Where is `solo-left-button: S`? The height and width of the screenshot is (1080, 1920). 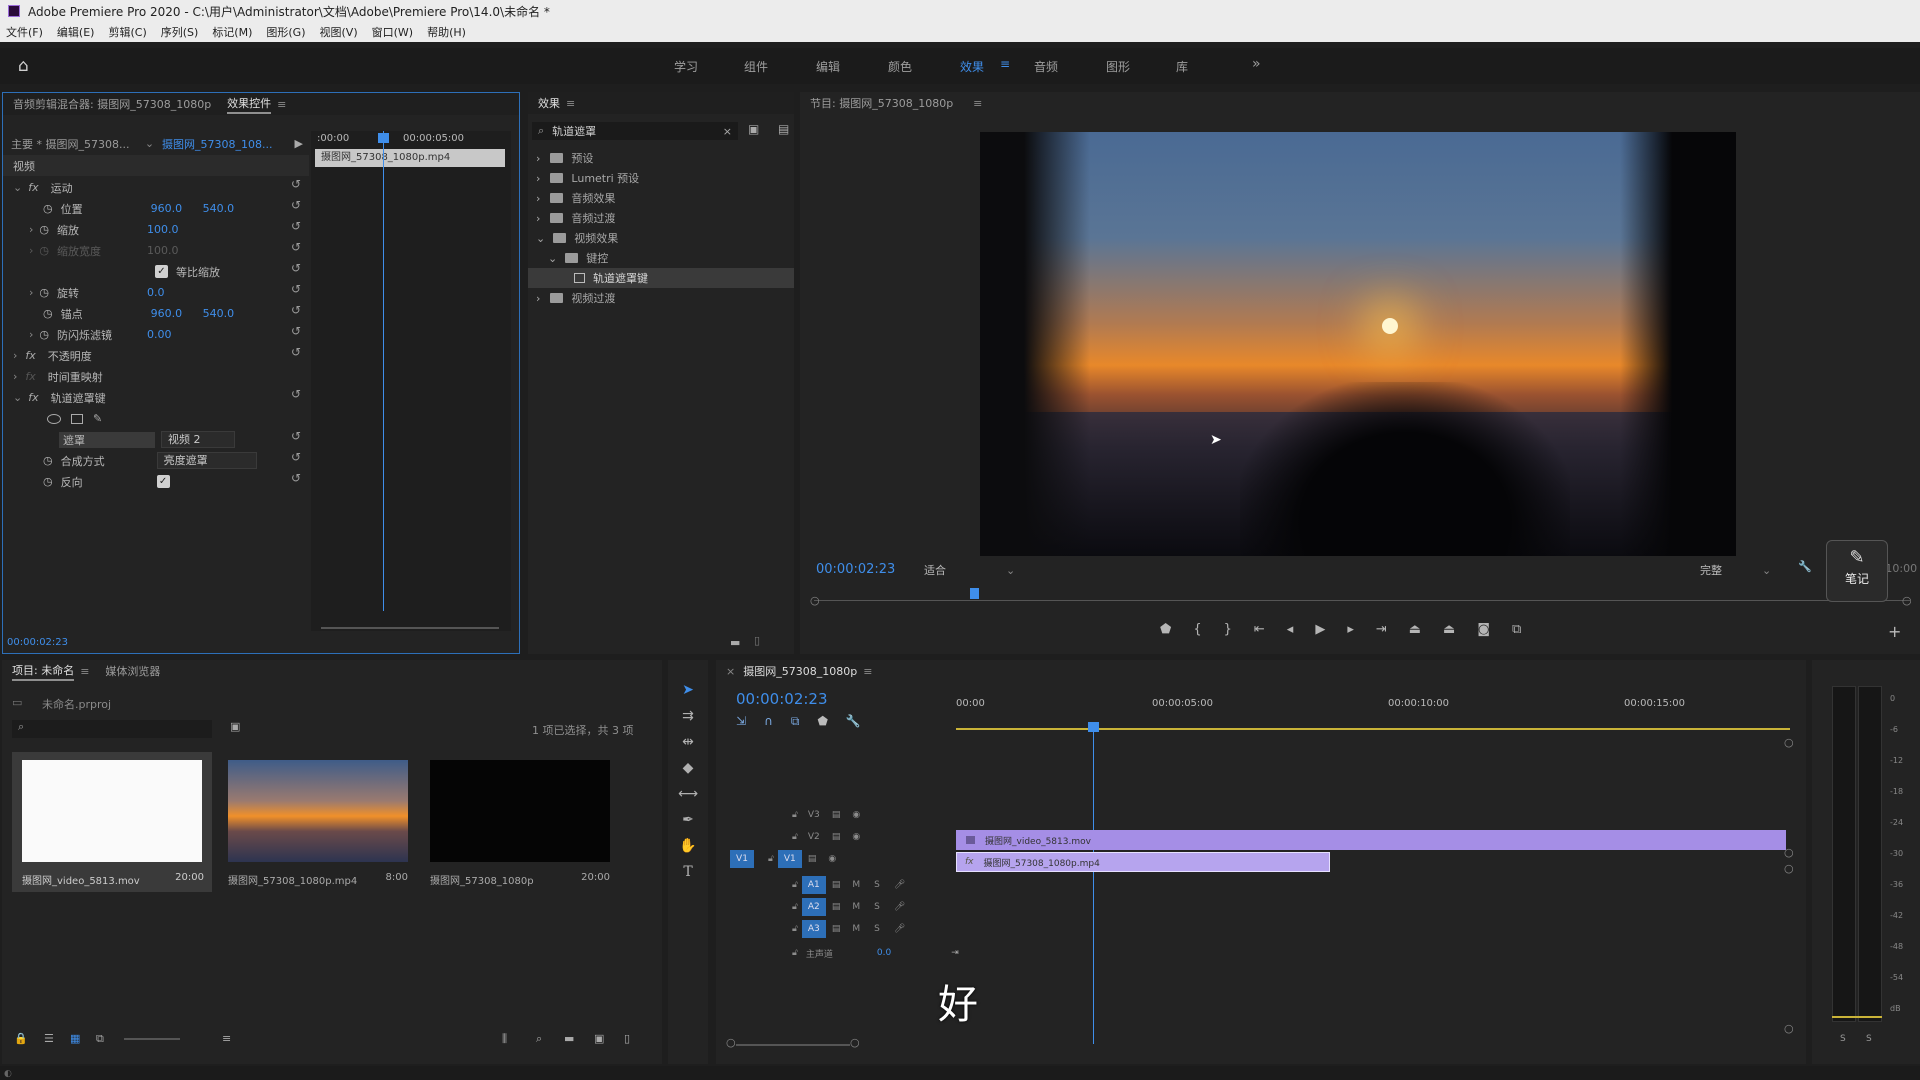
solo-left-button: S is located at coordinates (1843, 1039).